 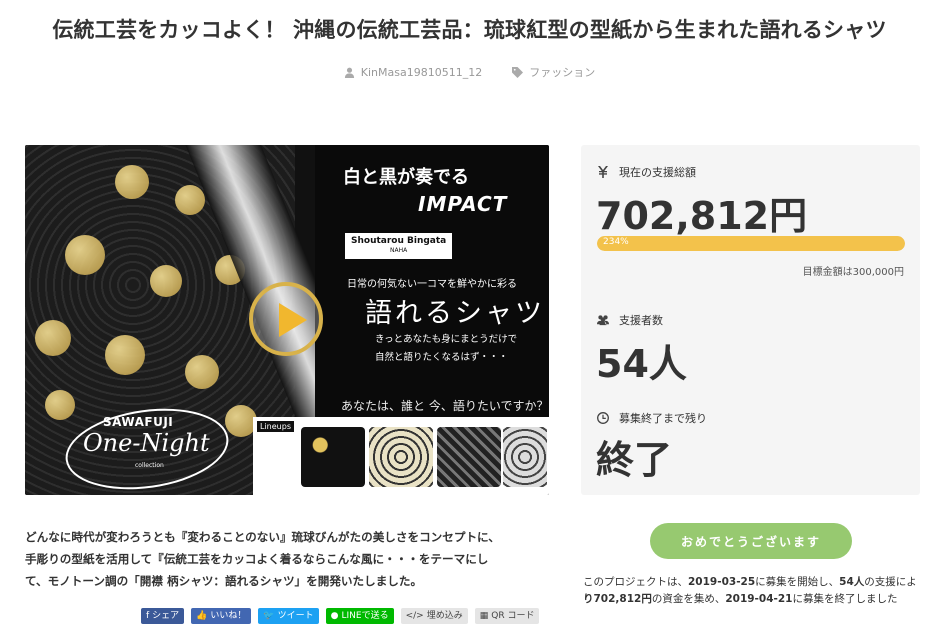 What do you see at coordinates (224, 581) in the screenshot?
I see `description-line: て、モノトーン調の「開襟 柄シャツ：語れるシャツ」を開発いたしました。` at bounding box center [224, 581].